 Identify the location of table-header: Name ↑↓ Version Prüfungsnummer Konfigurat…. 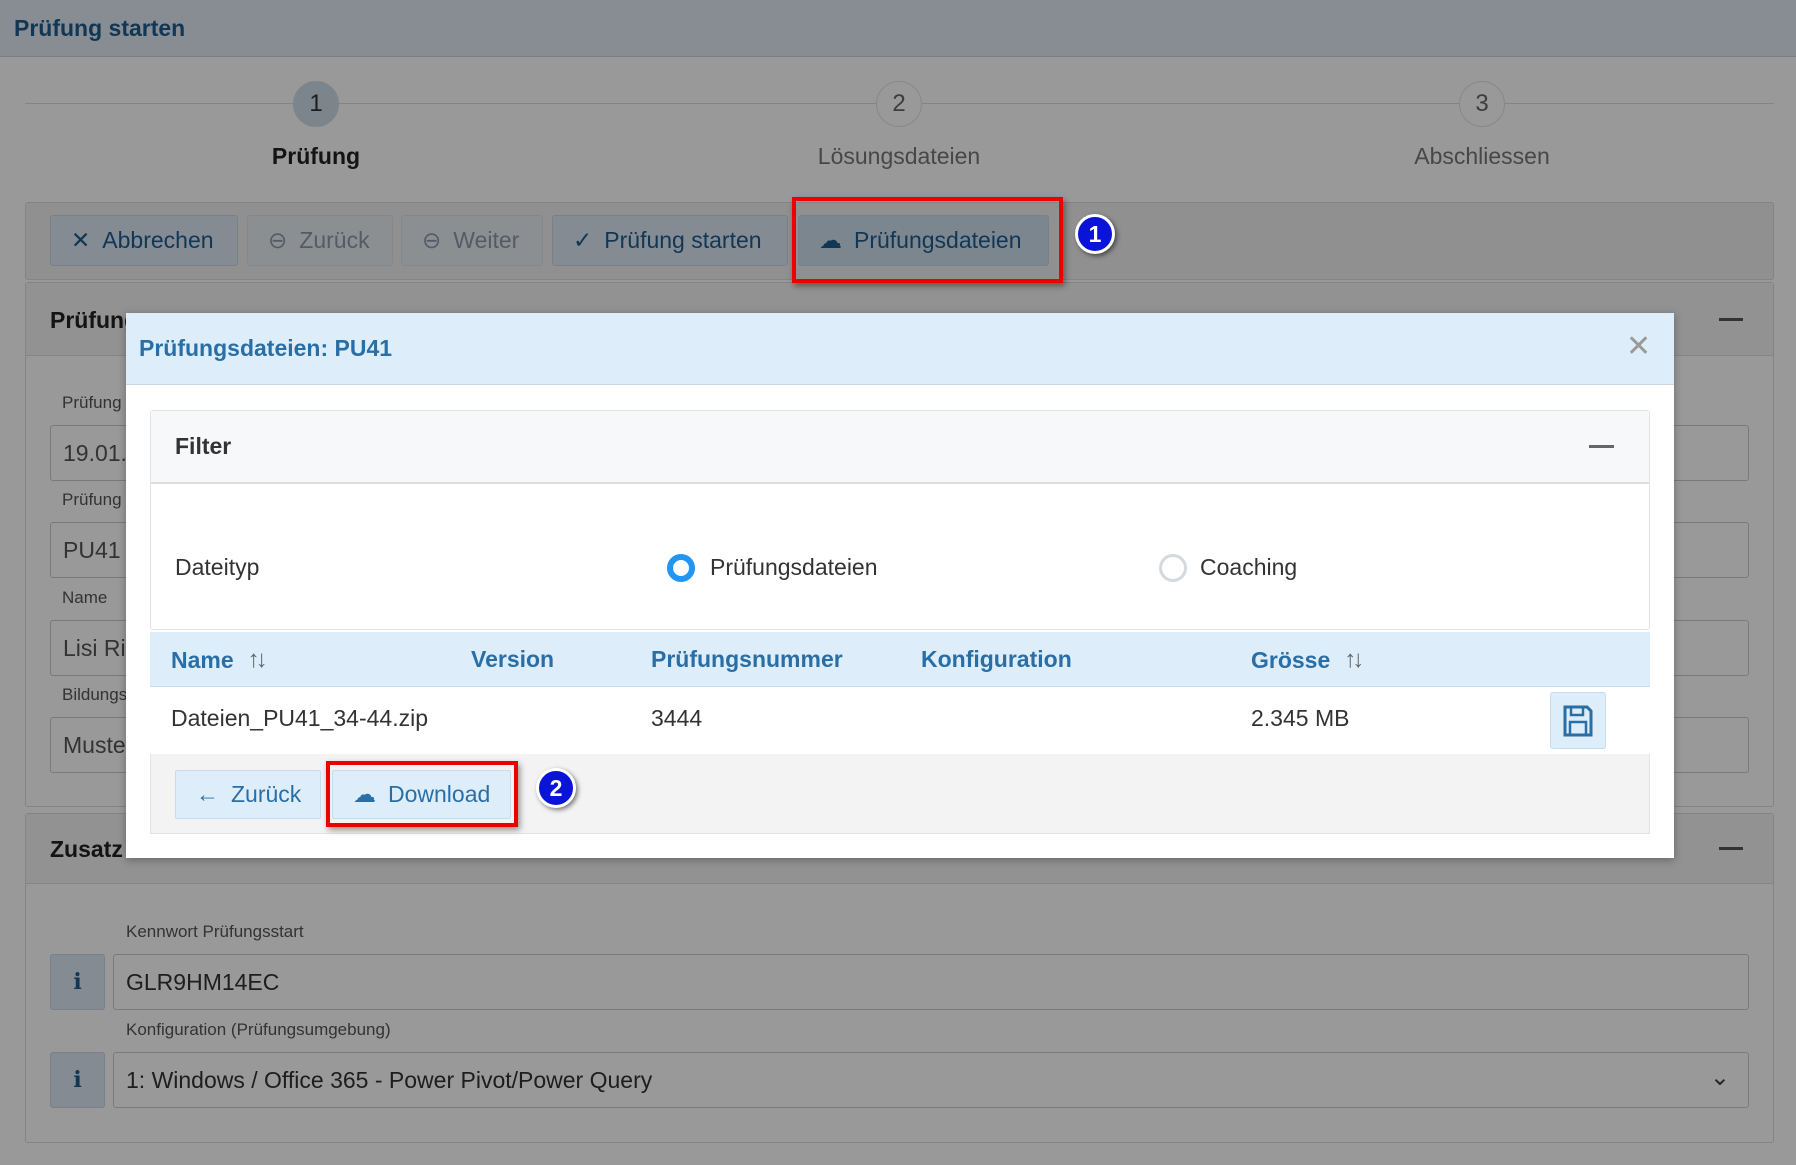
(900, 659).